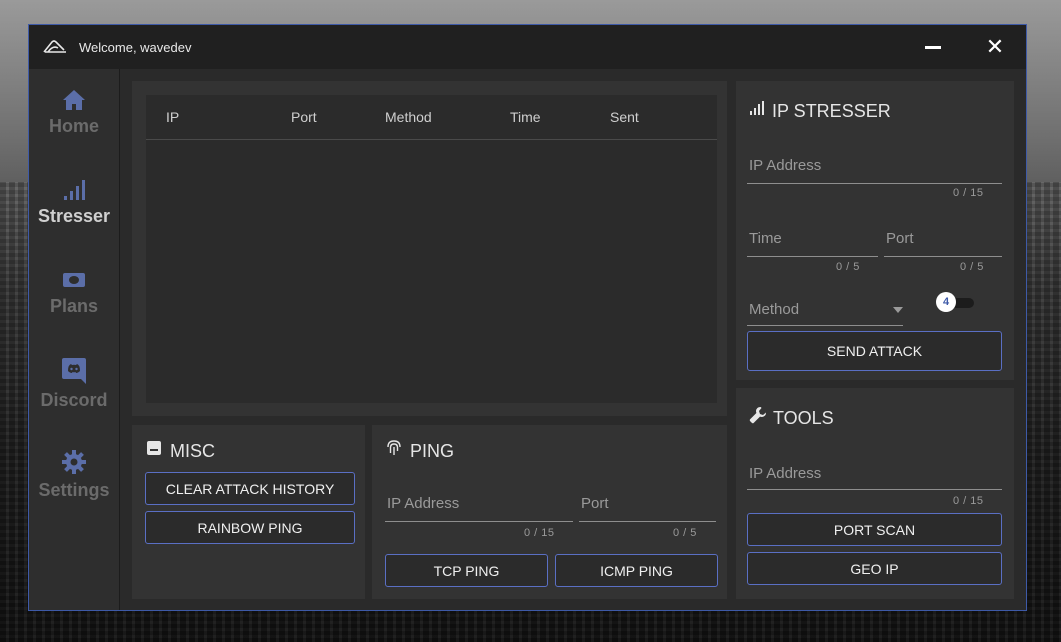  I want to click on clear-attack-history-button: CLEAR ATTACK HISTORY, so click(250, 488).